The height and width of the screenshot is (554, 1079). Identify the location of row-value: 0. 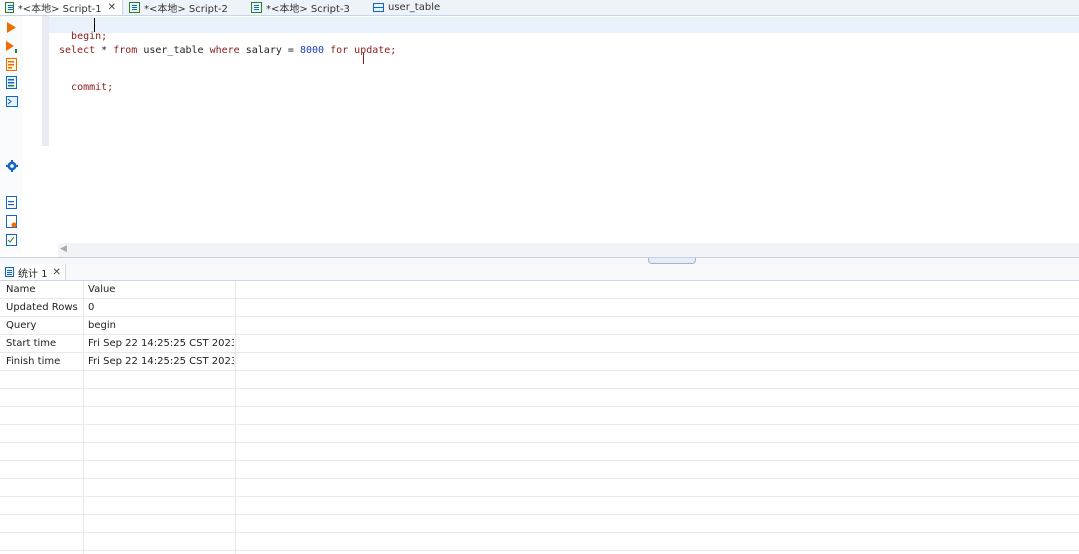
(91, 307).